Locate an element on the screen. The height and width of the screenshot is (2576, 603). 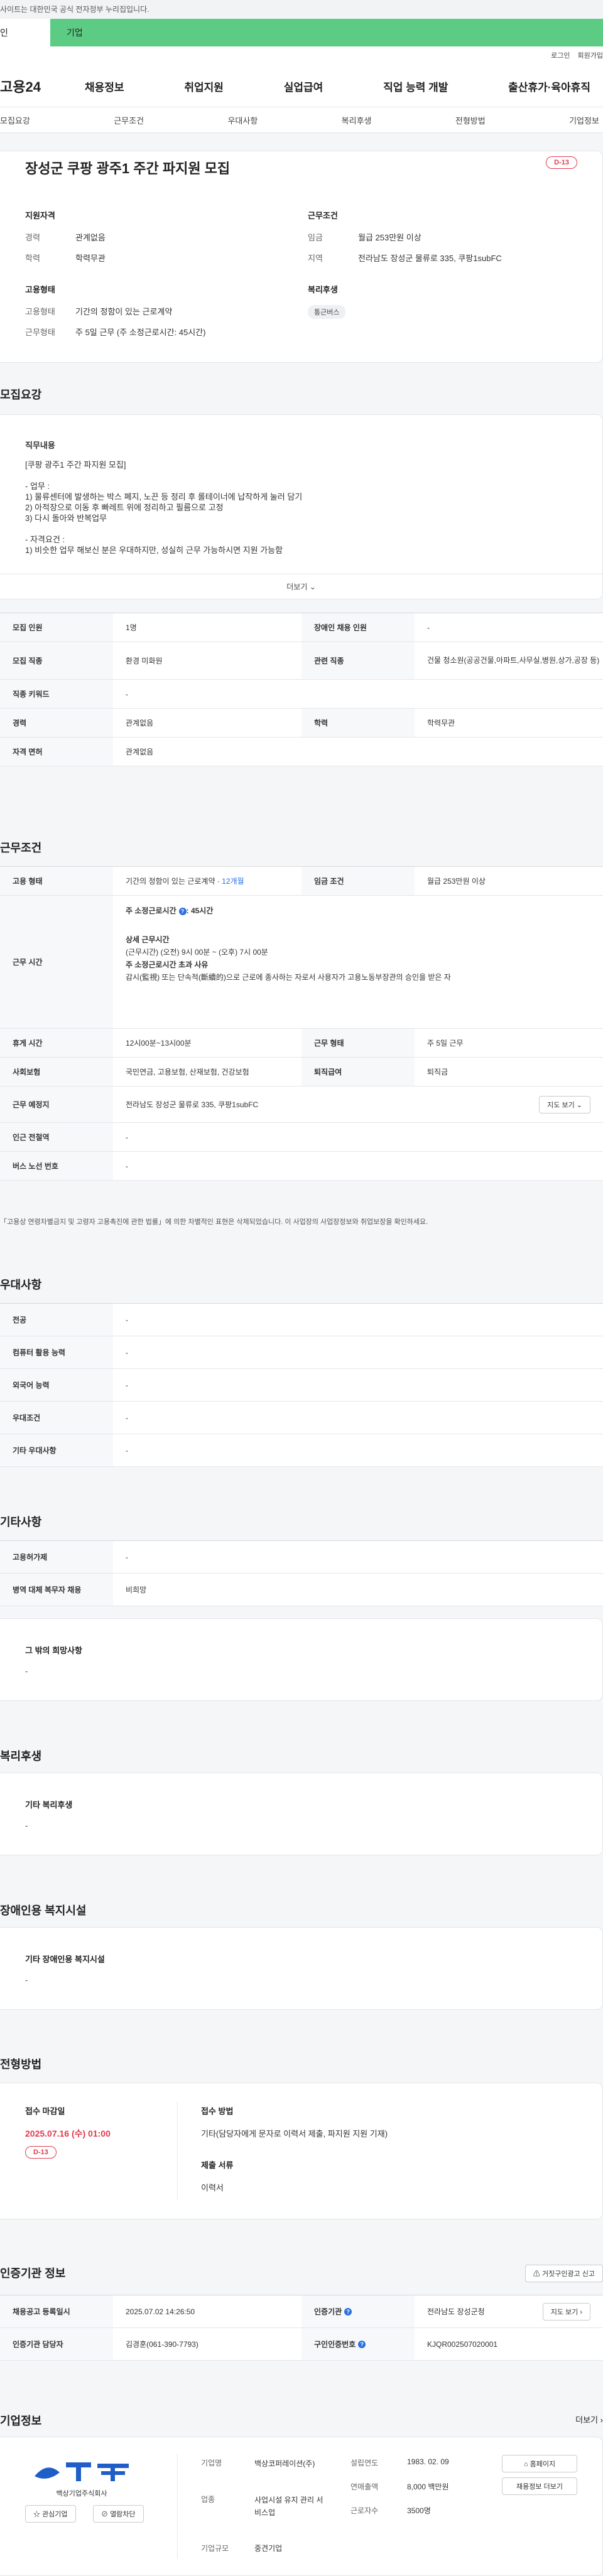
subnav-prefer: 우대사항 is located at coordinates (243, 120).